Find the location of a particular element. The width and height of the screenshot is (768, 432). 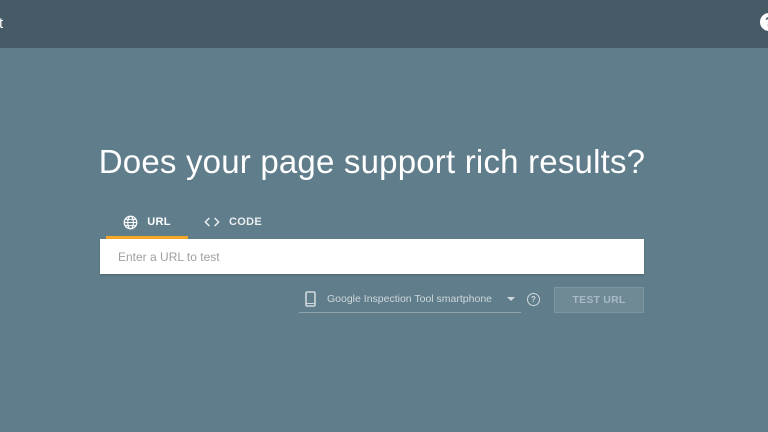

url-input is located at coordinates (372, 256).